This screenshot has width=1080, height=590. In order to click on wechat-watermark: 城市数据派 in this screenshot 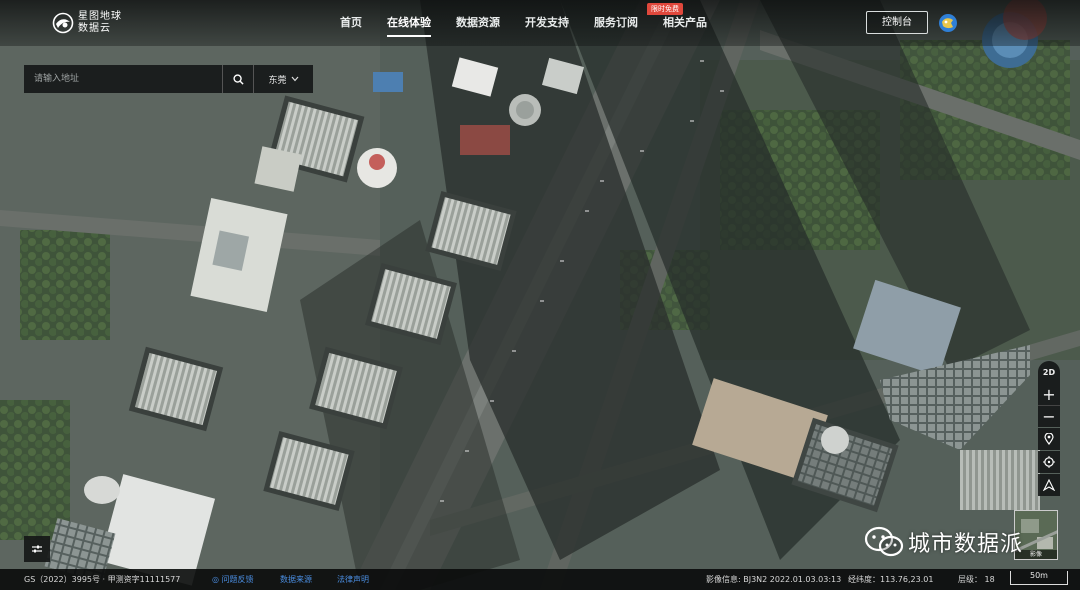, I will do `click(942, 542)`.